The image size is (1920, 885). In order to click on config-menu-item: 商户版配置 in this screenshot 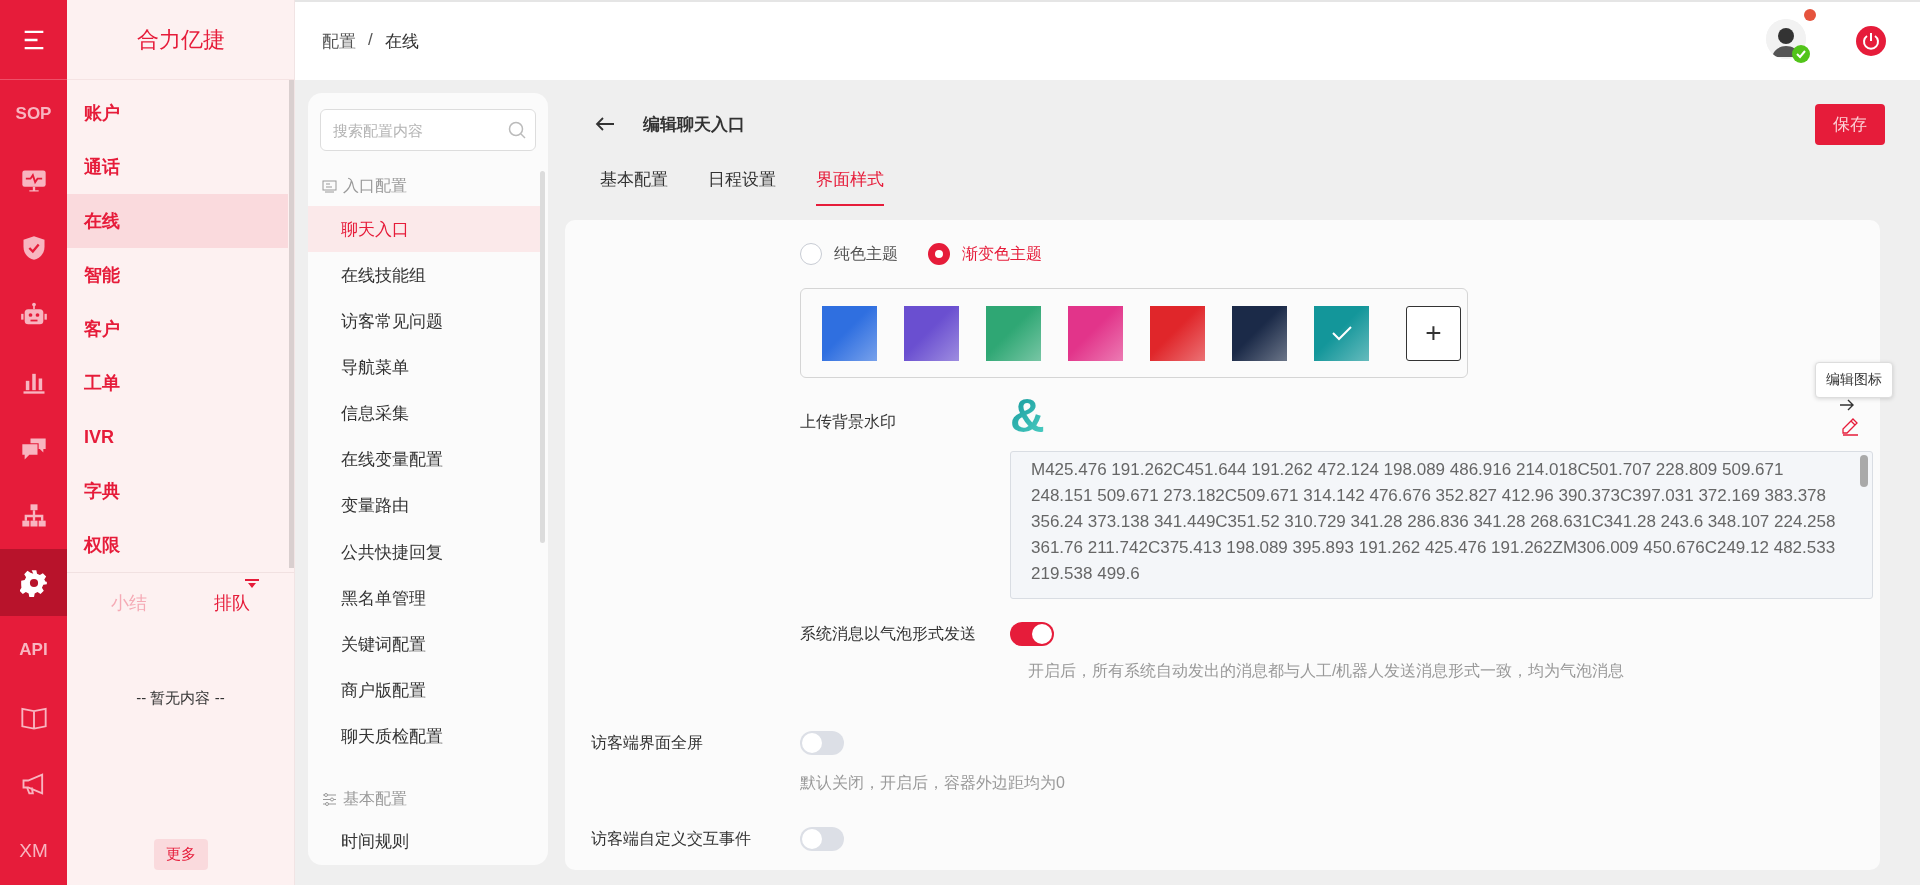, I will do `click(424, 690)`.